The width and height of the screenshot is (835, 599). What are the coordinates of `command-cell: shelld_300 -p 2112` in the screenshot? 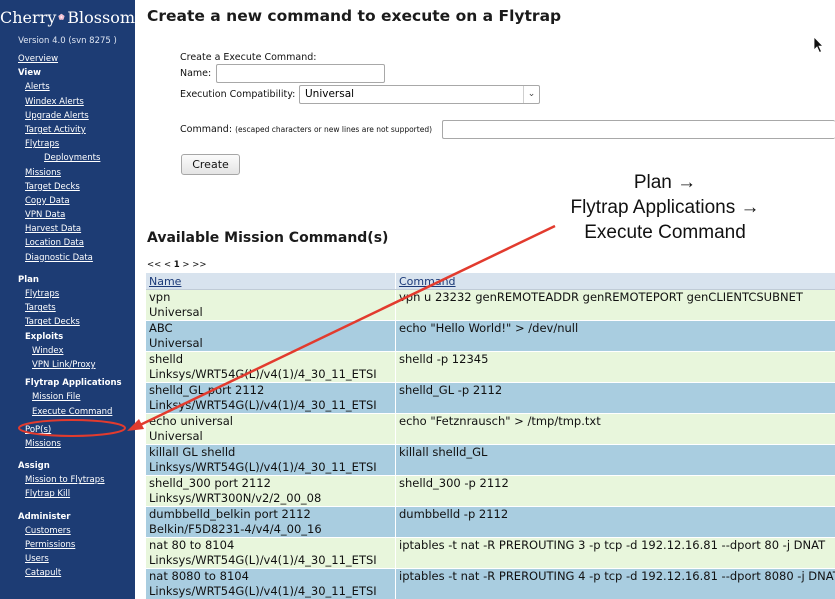 It's located at (615, 491).